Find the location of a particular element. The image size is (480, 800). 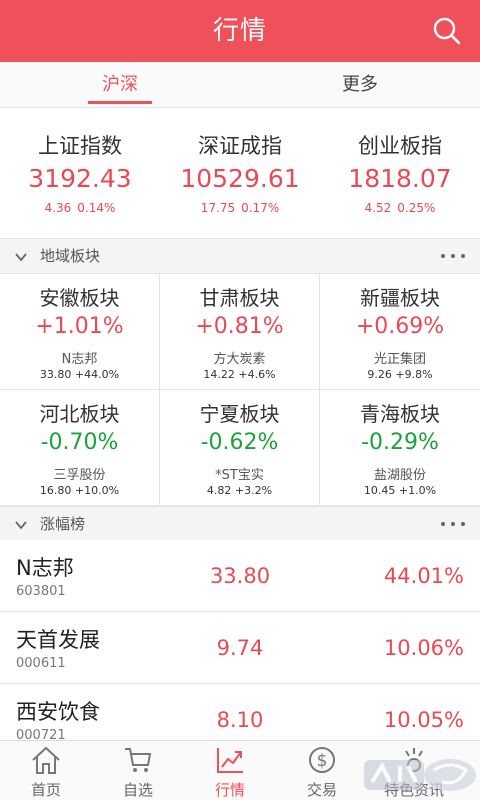

index-card: 深证成指 10529.61 17.75 0.17% is located at coordinates (240, 173).